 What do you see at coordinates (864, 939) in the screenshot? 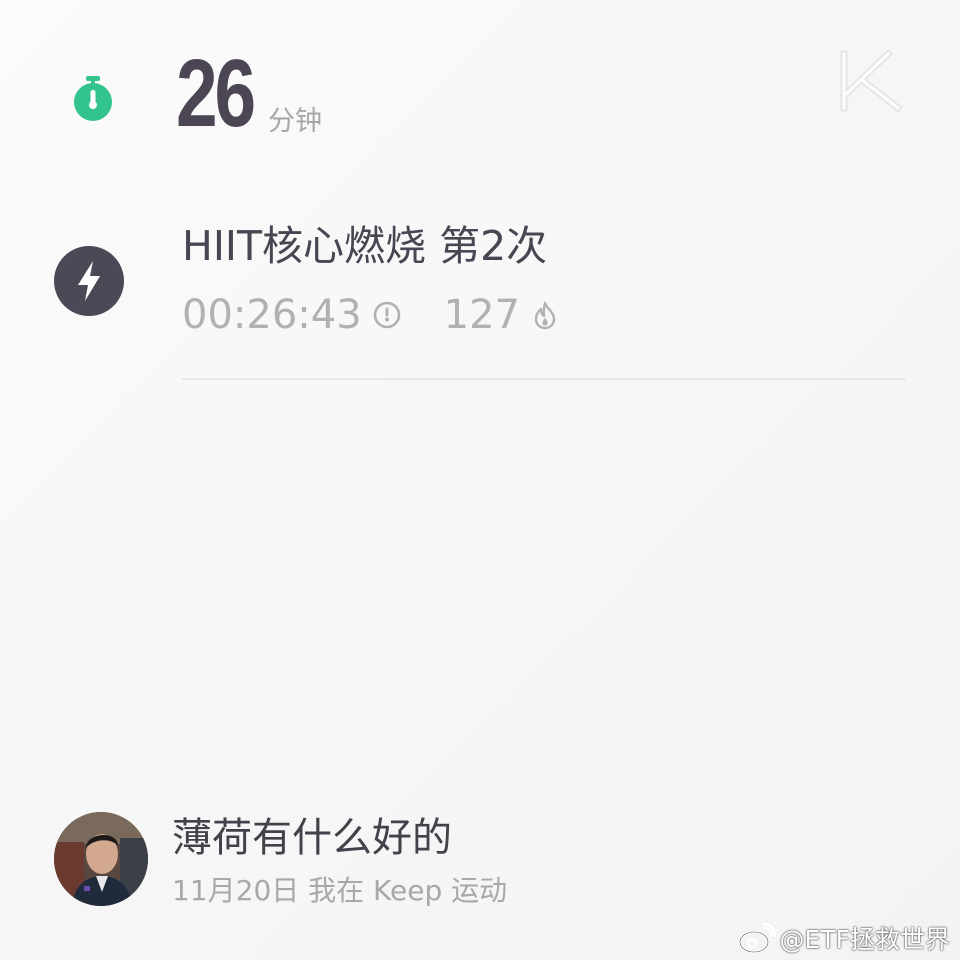
I see `watermark-text: @ETF拯救世界` at bounding box center [864, 939].